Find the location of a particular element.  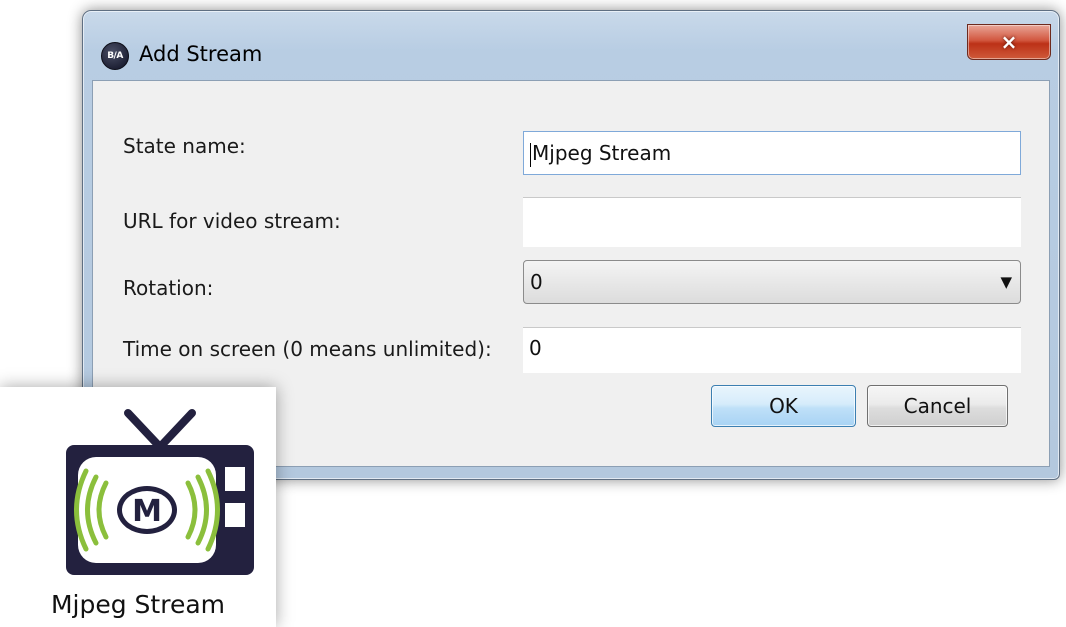

state-name-label: State name: is located at coordinates (184, 146).